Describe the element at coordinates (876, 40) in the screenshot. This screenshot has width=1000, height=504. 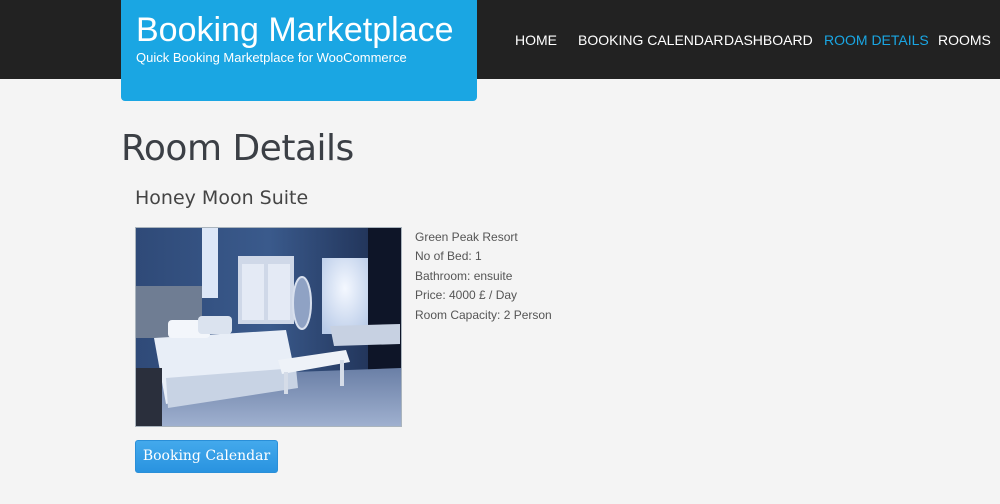
I see `nav-item-room-details: ROOM DETAILS` at that location.